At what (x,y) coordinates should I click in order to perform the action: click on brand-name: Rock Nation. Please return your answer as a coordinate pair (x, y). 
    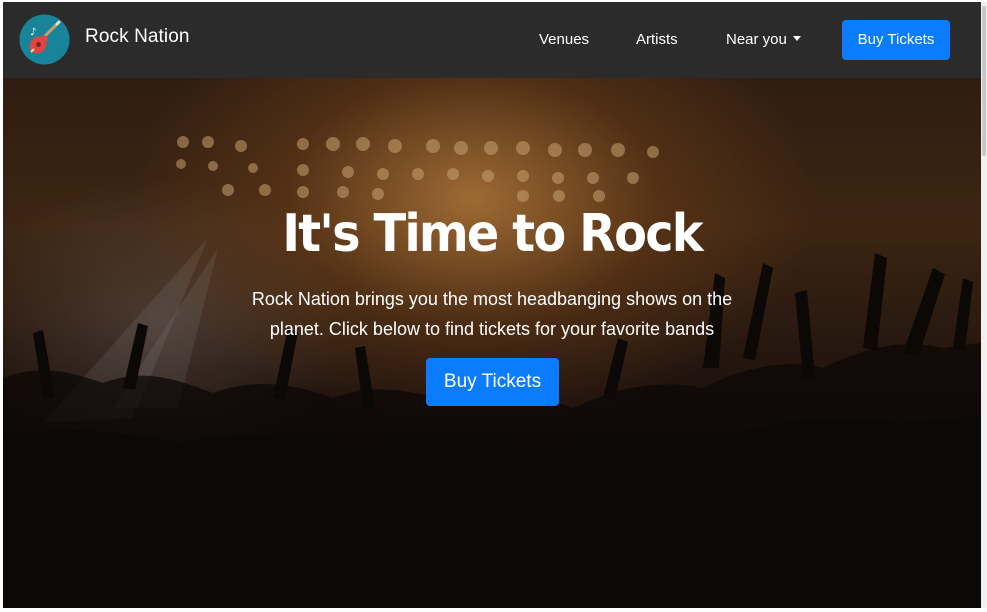
    Looking at the image, I should click on (137, 37).